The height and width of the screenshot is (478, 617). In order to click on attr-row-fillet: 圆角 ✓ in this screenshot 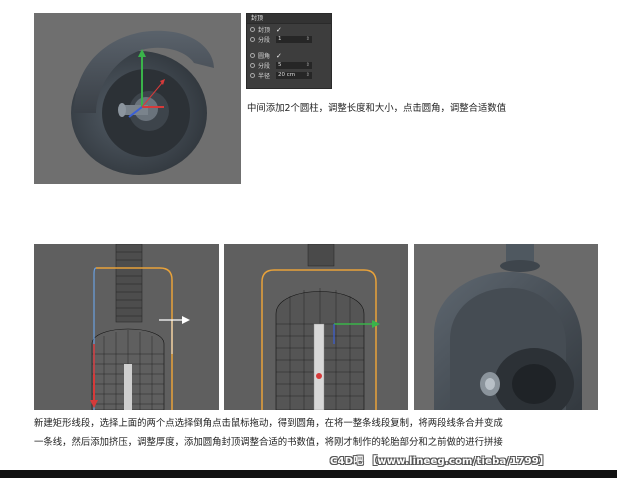, I will do `click(290, 55)`.